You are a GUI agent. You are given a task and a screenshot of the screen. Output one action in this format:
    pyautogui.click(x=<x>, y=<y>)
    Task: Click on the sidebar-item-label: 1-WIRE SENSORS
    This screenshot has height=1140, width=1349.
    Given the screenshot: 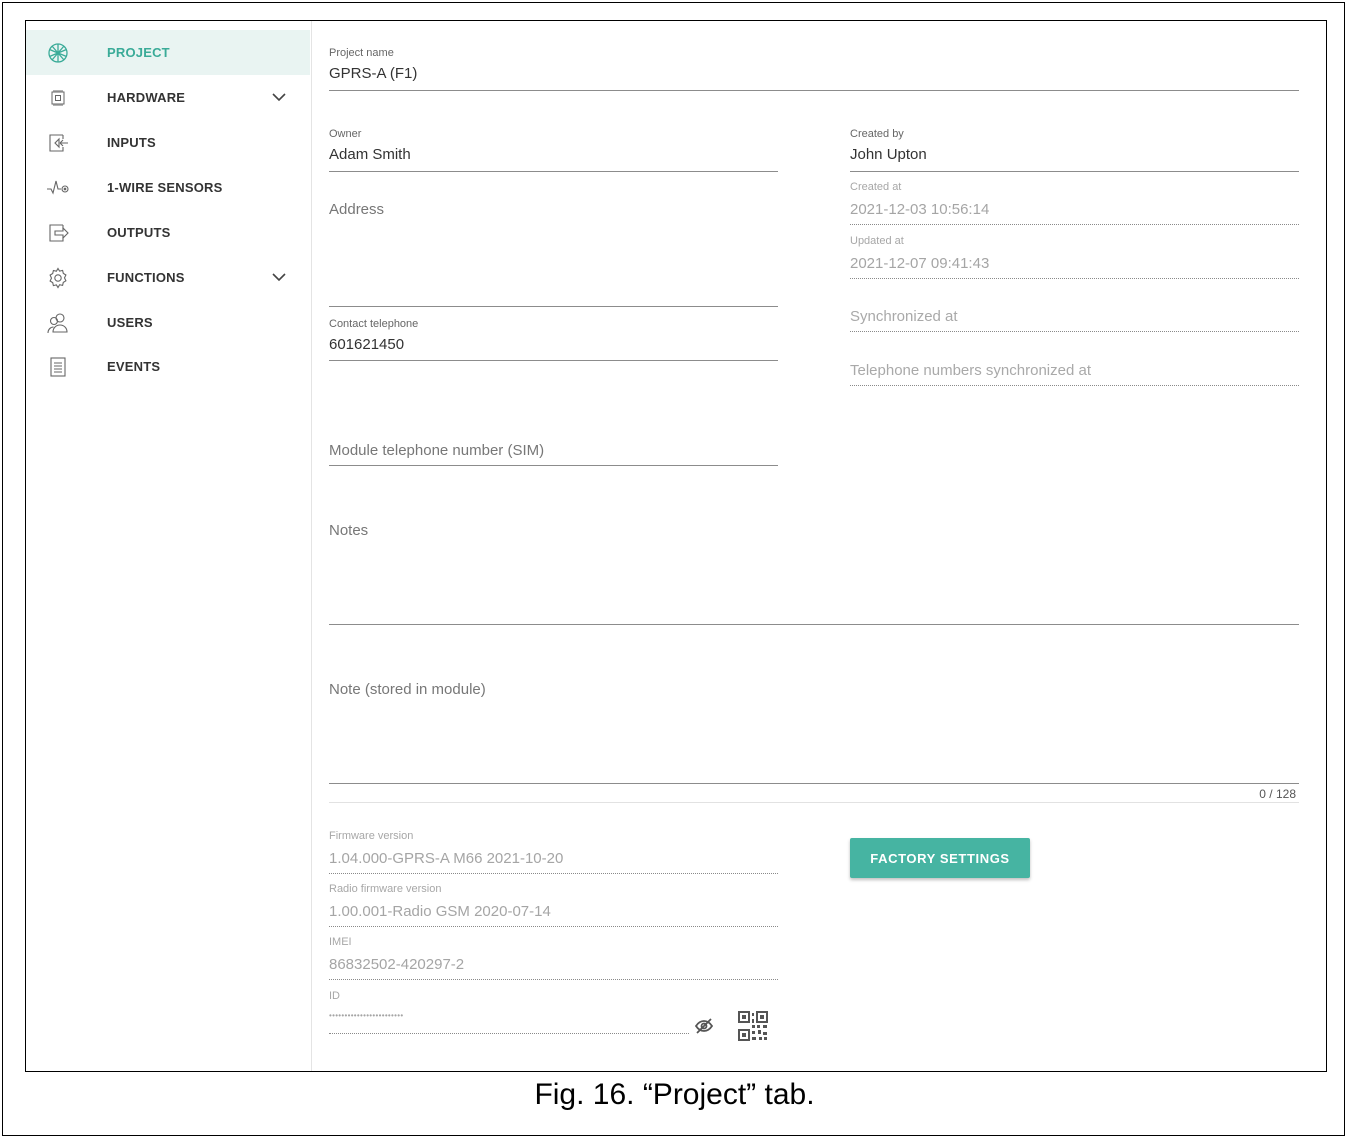 What is the action you would take?
    pyautogui.click(x=165, y=187)
    